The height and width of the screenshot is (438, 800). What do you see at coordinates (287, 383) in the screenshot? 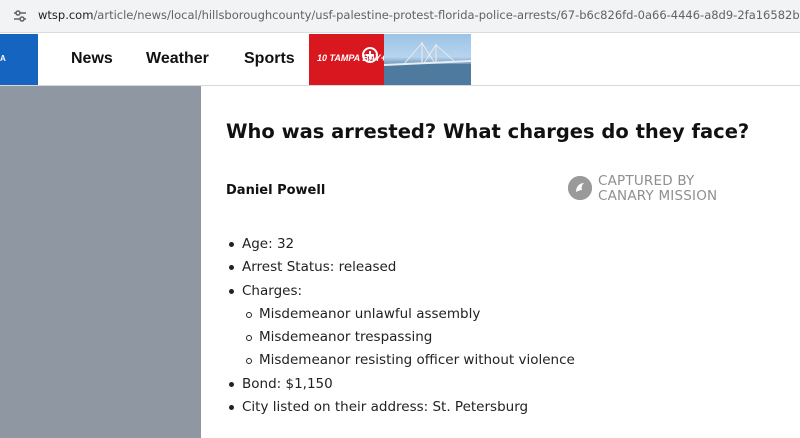
I see `bond-text: Bond: $1,150` at bounding box center [287, 383].